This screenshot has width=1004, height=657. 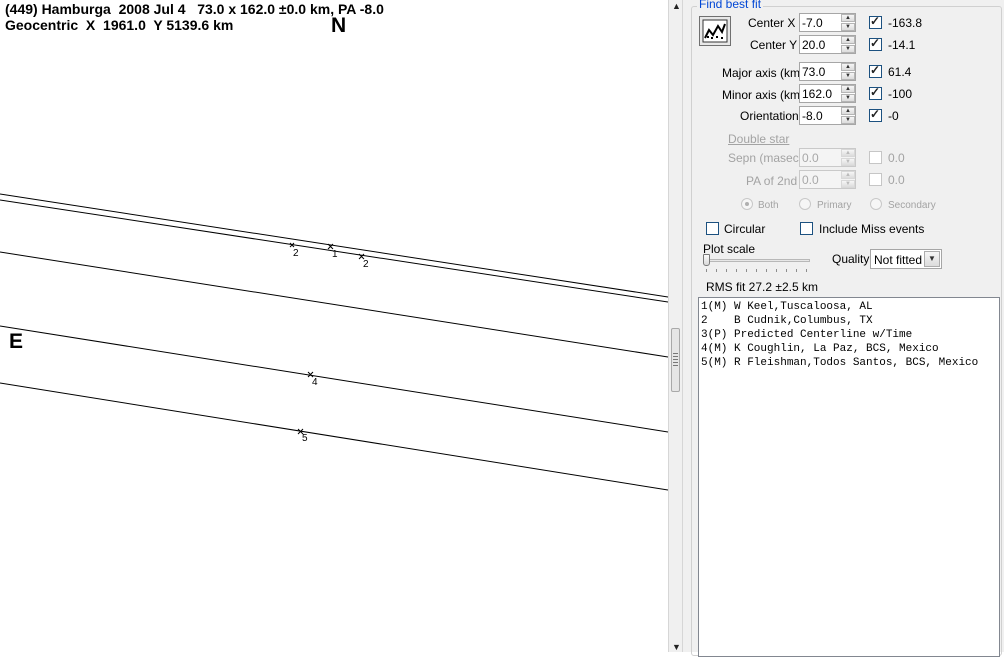 What do you see at coordinates (16, 341) in the screenshot?
I see `east-direction-label: E` at bounding box center [16, 341].